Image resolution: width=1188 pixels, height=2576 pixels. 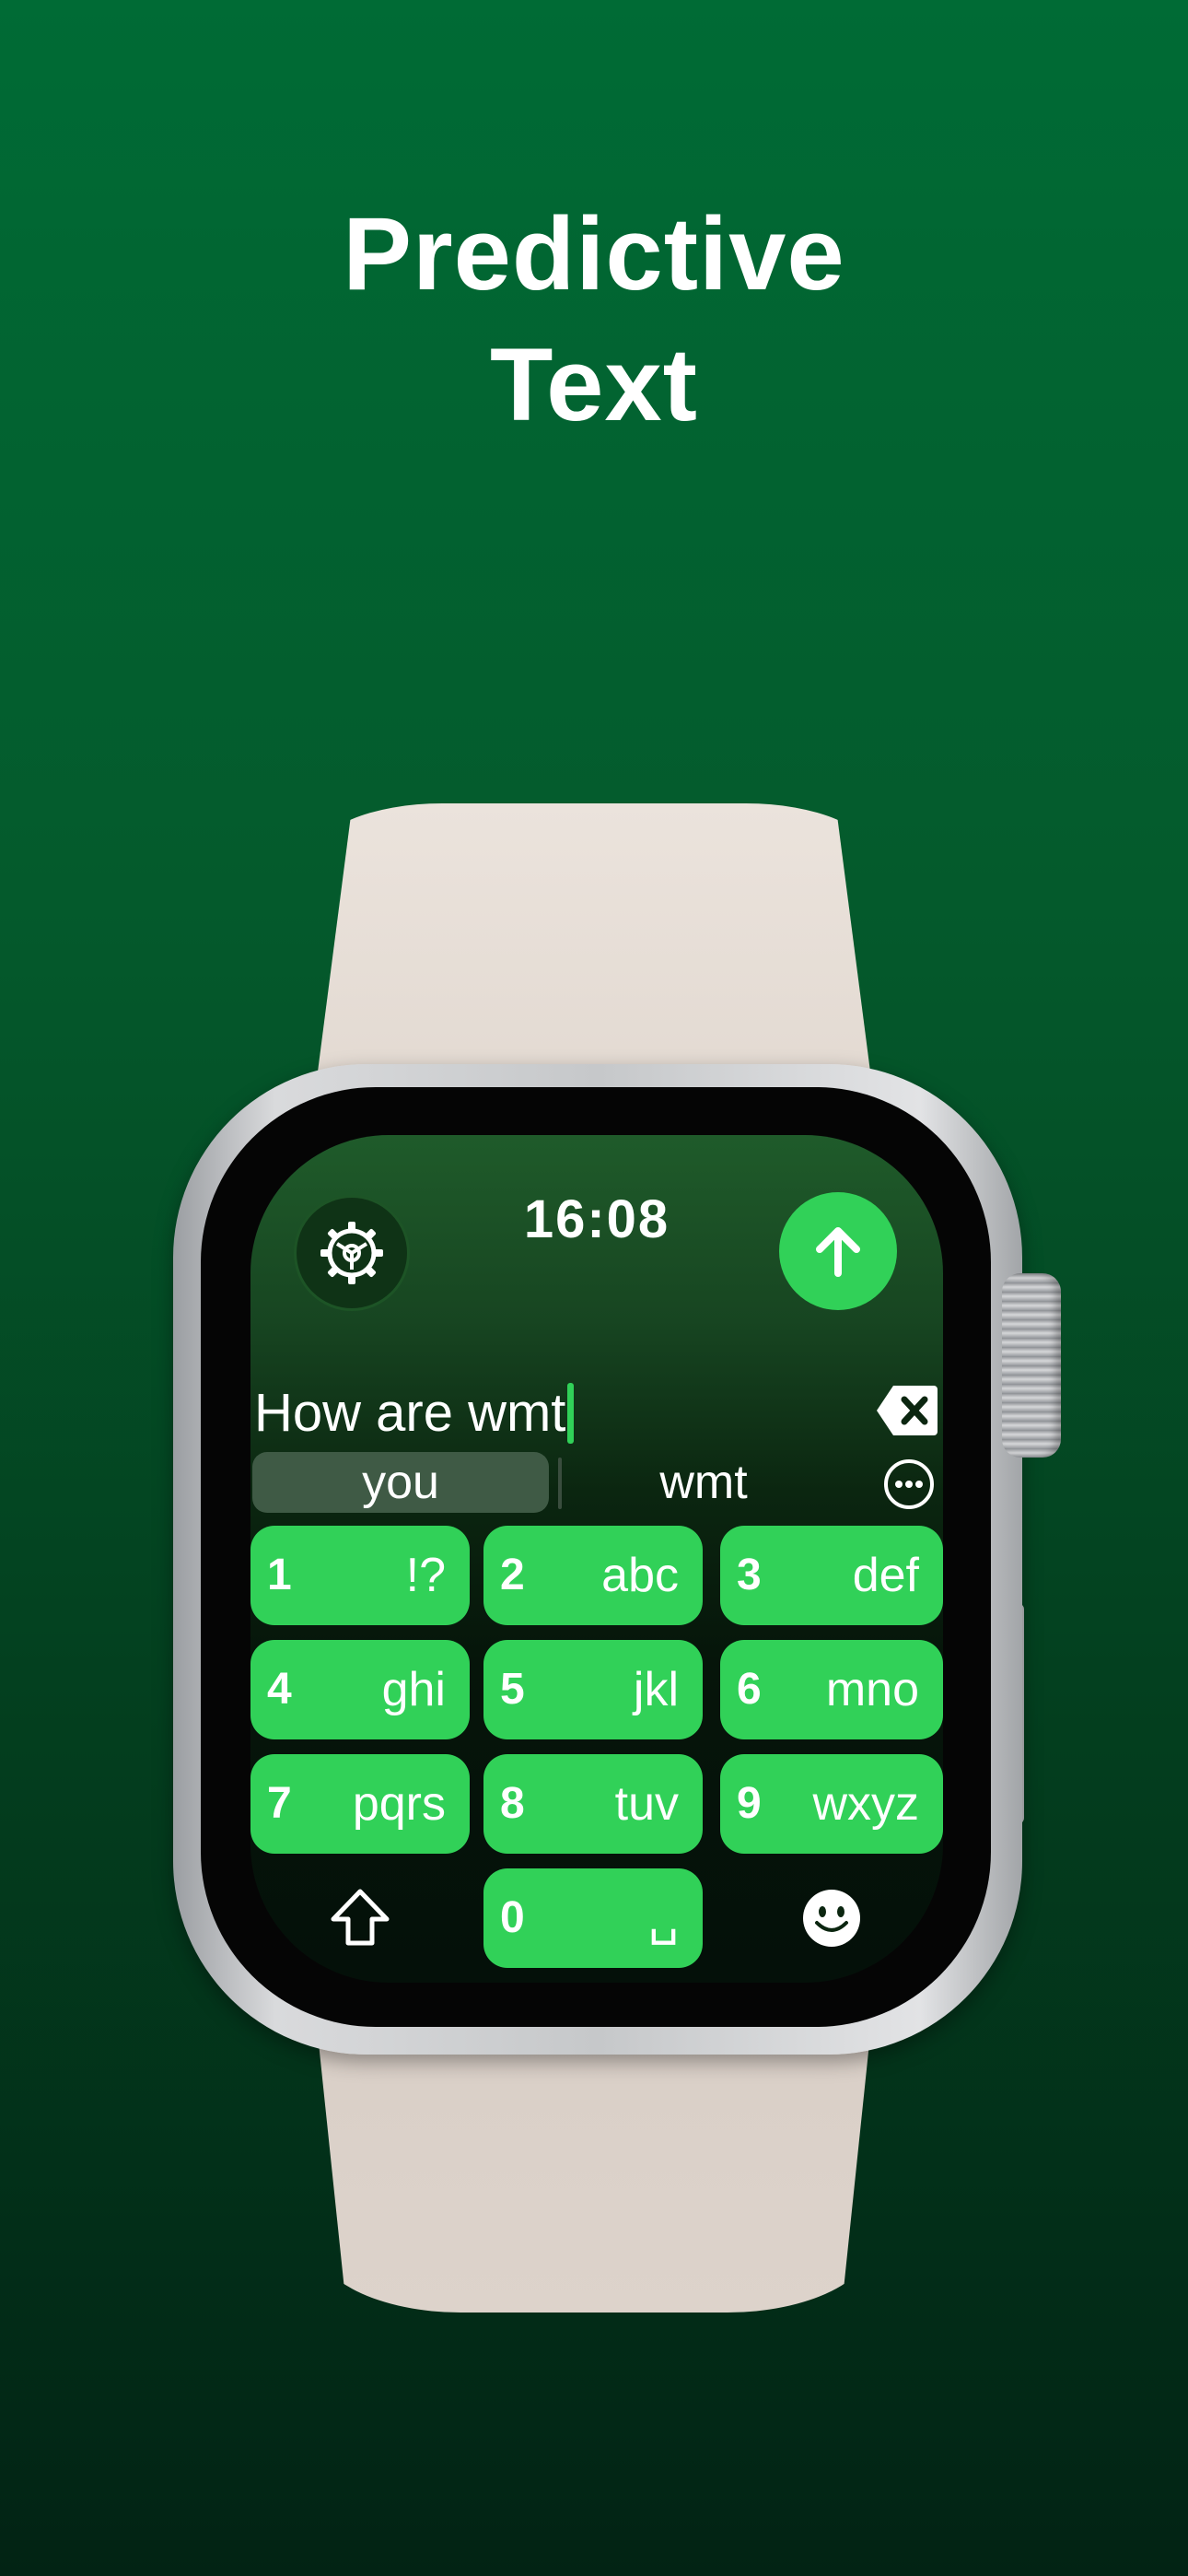 I want to click on key-number: 7, so click(x=279, y=1803).